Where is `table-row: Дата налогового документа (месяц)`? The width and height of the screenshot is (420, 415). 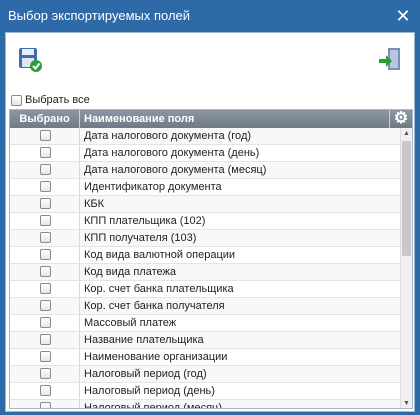 table-row: Дата налогового документа (месяц) is located at coordinates (205, 170).